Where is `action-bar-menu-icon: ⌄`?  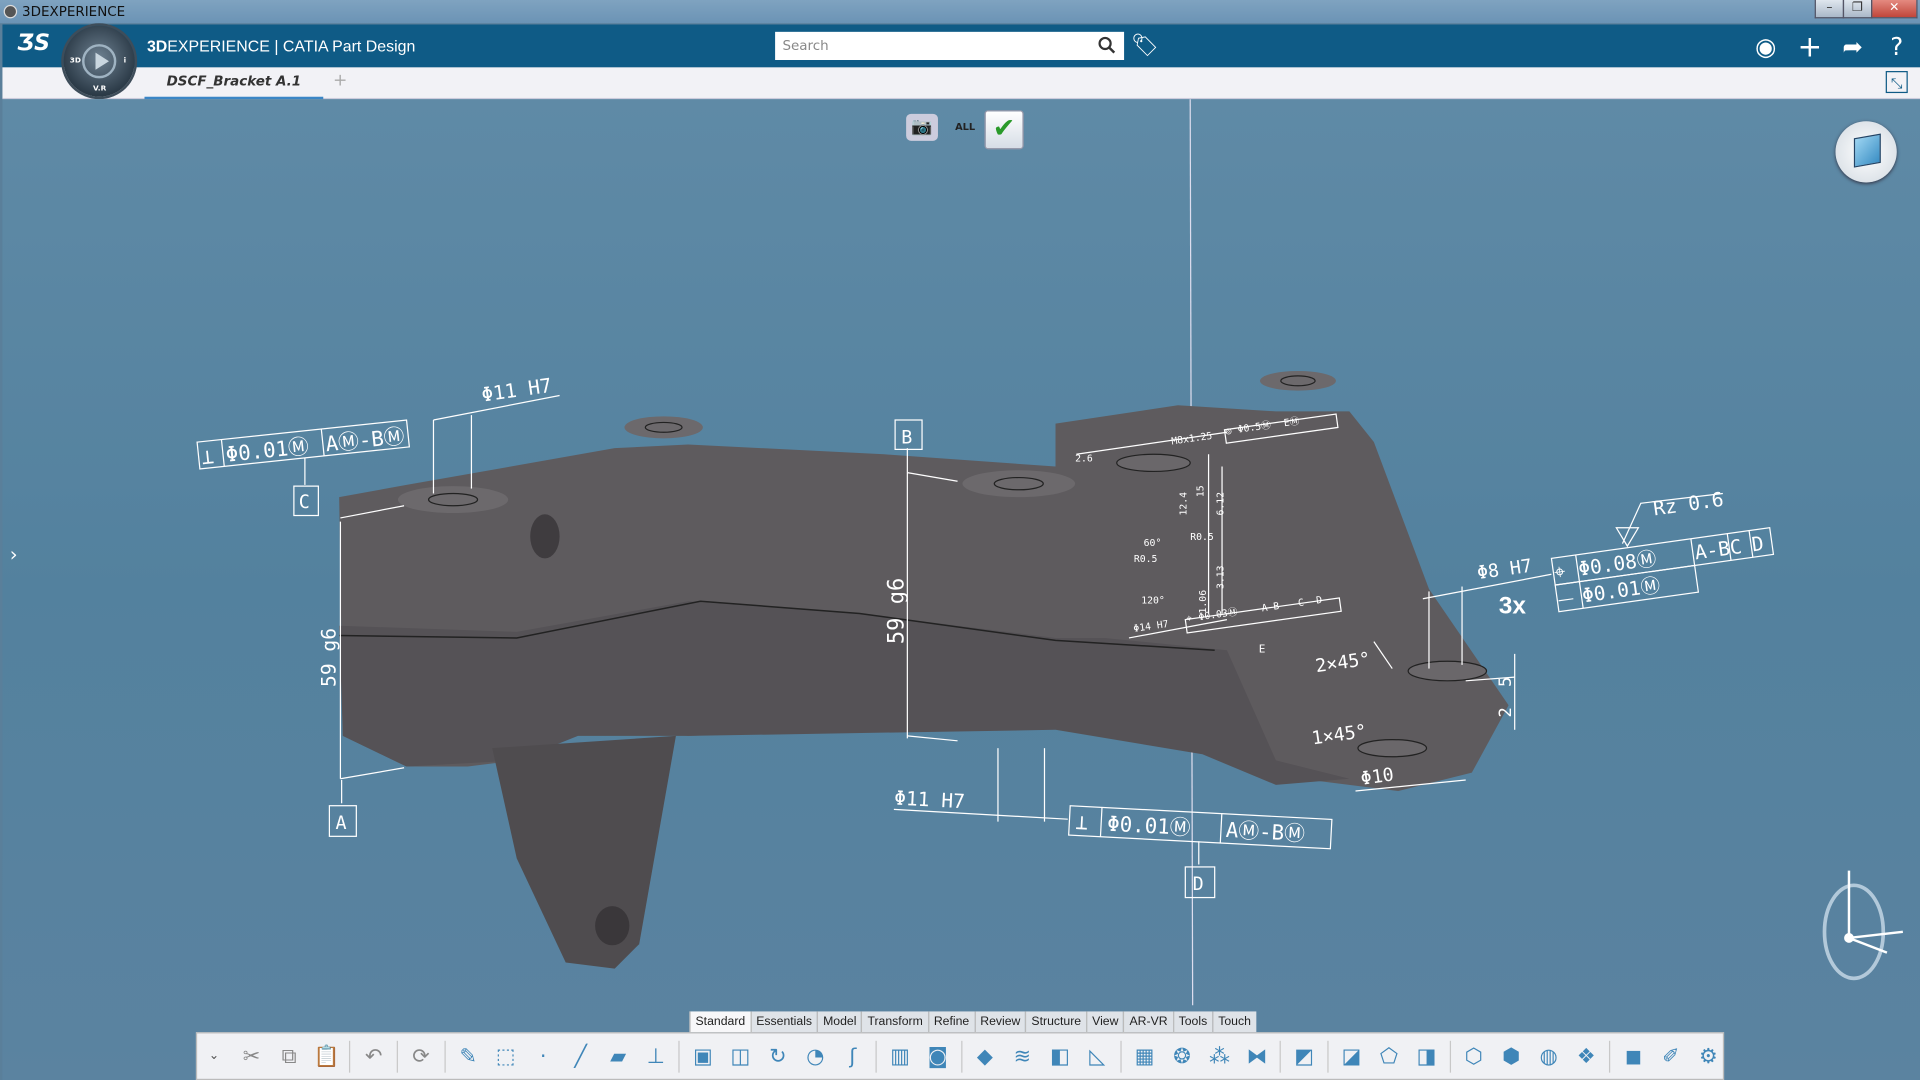 action-bar-menu-icon: ⌄ is located at coordinates (214, 1055).